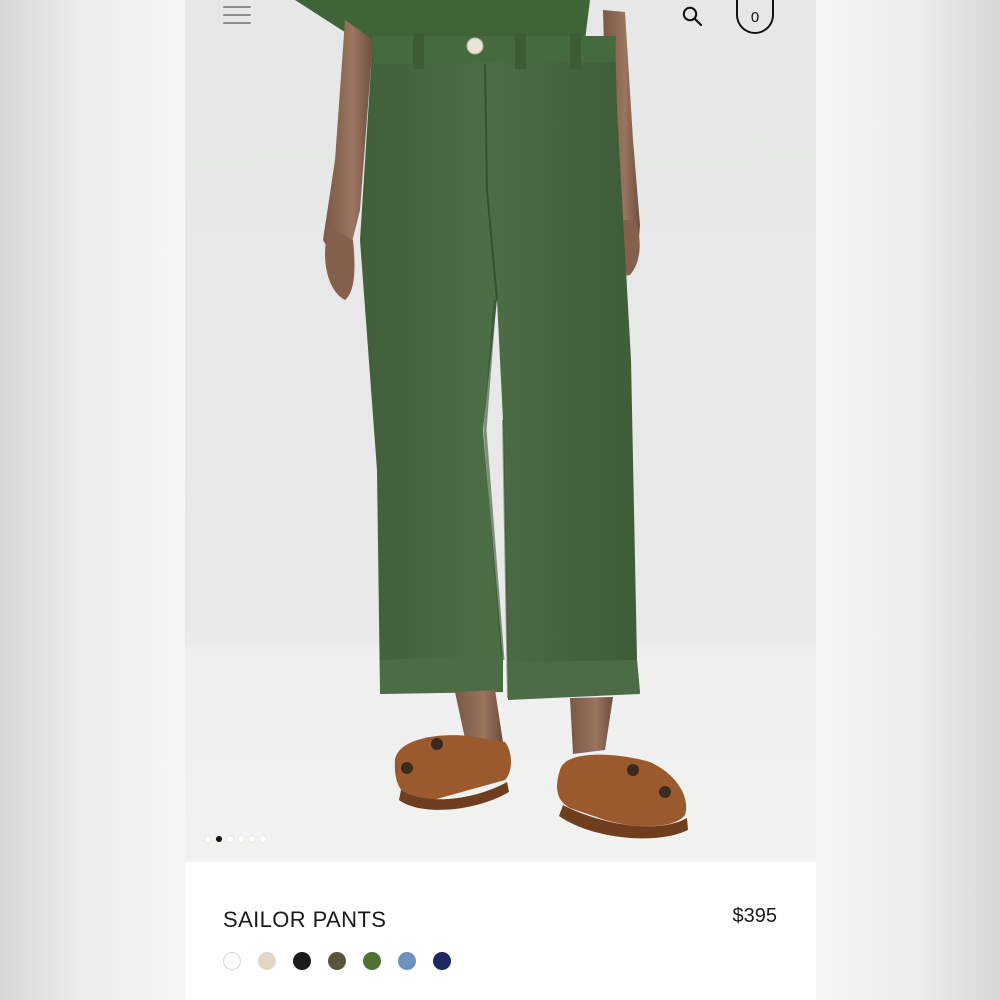 The height and width of the screenshot is (1000, 1000). What do you see at coordinates (442, 961) in the screenshot?
I see `swatch-navy` at bounding box center [442, 961].